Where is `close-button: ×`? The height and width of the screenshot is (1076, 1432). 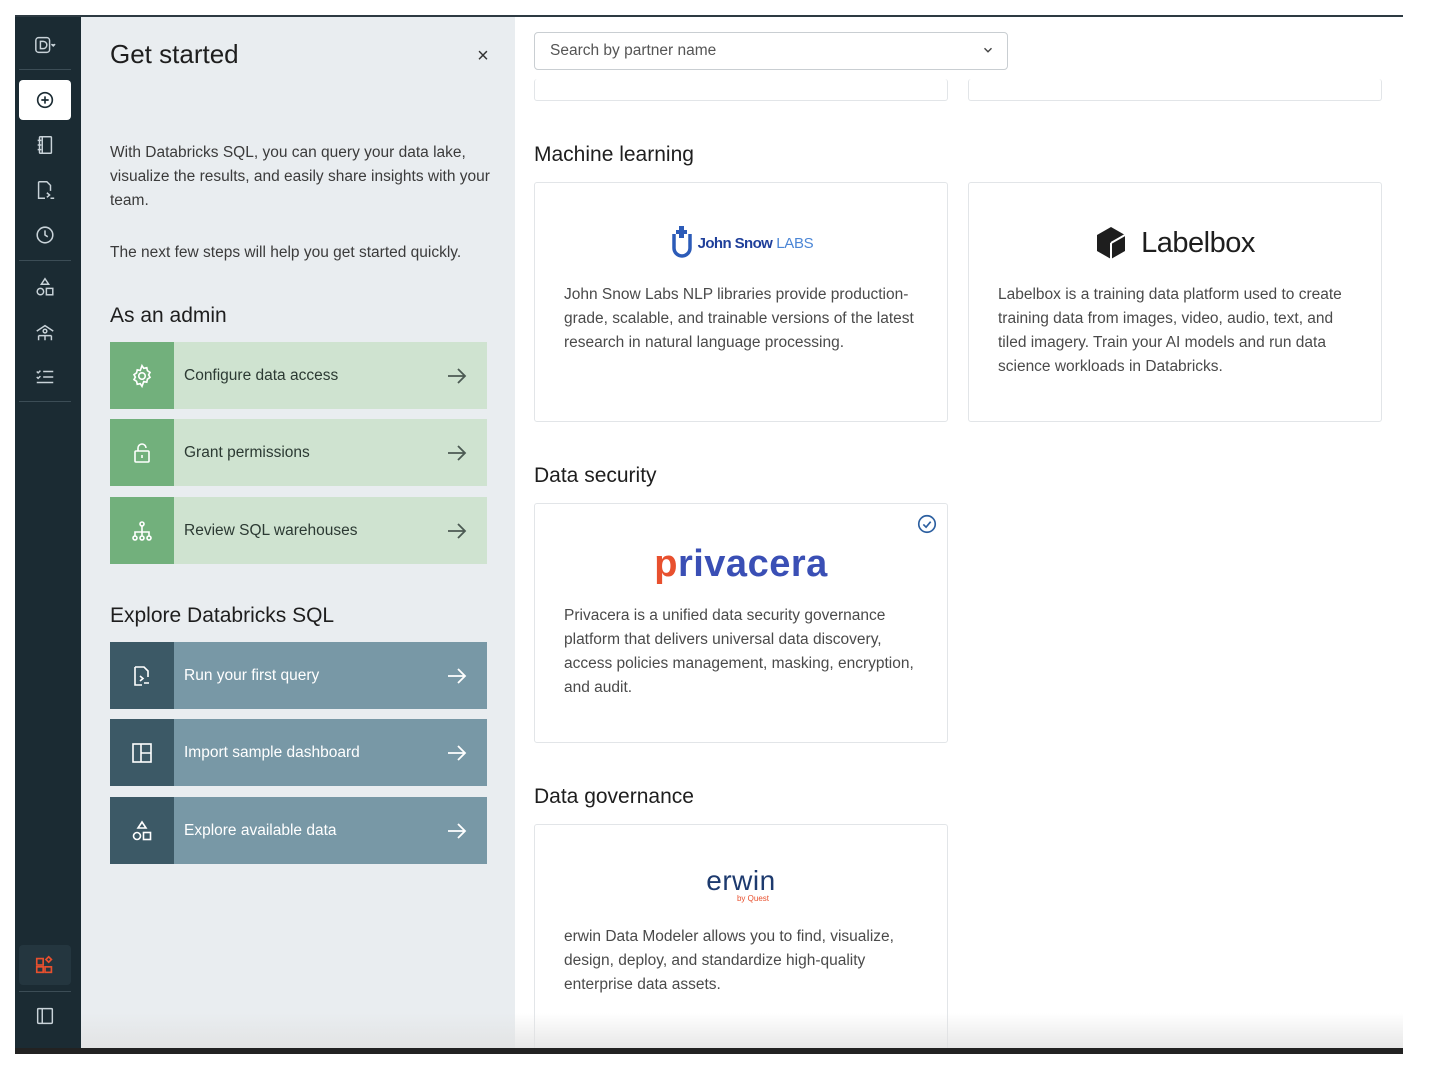
close-button: × is located at coordinates (483, 56).